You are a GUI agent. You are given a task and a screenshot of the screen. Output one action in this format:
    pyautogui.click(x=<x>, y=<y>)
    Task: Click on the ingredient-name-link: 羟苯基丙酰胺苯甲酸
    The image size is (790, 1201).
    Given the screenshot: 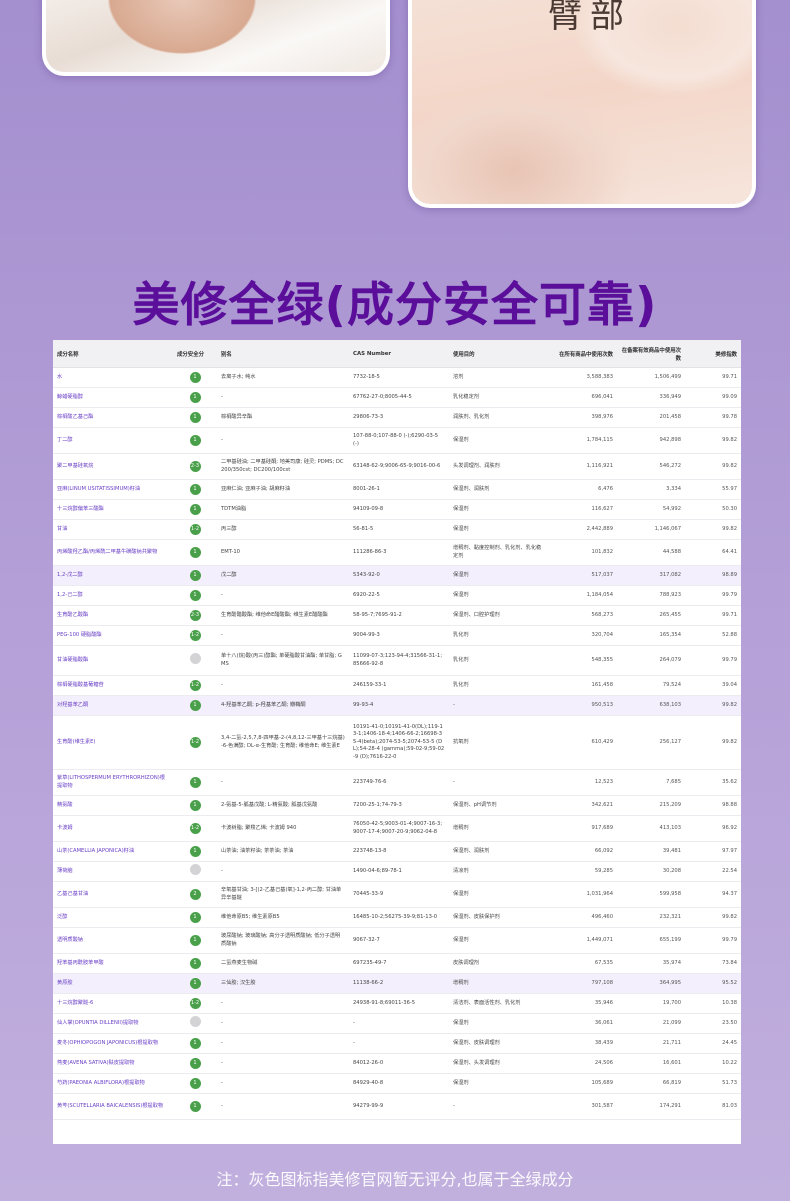 What is the action you would take?
    pyautogui.click(x=113, y=963)
    